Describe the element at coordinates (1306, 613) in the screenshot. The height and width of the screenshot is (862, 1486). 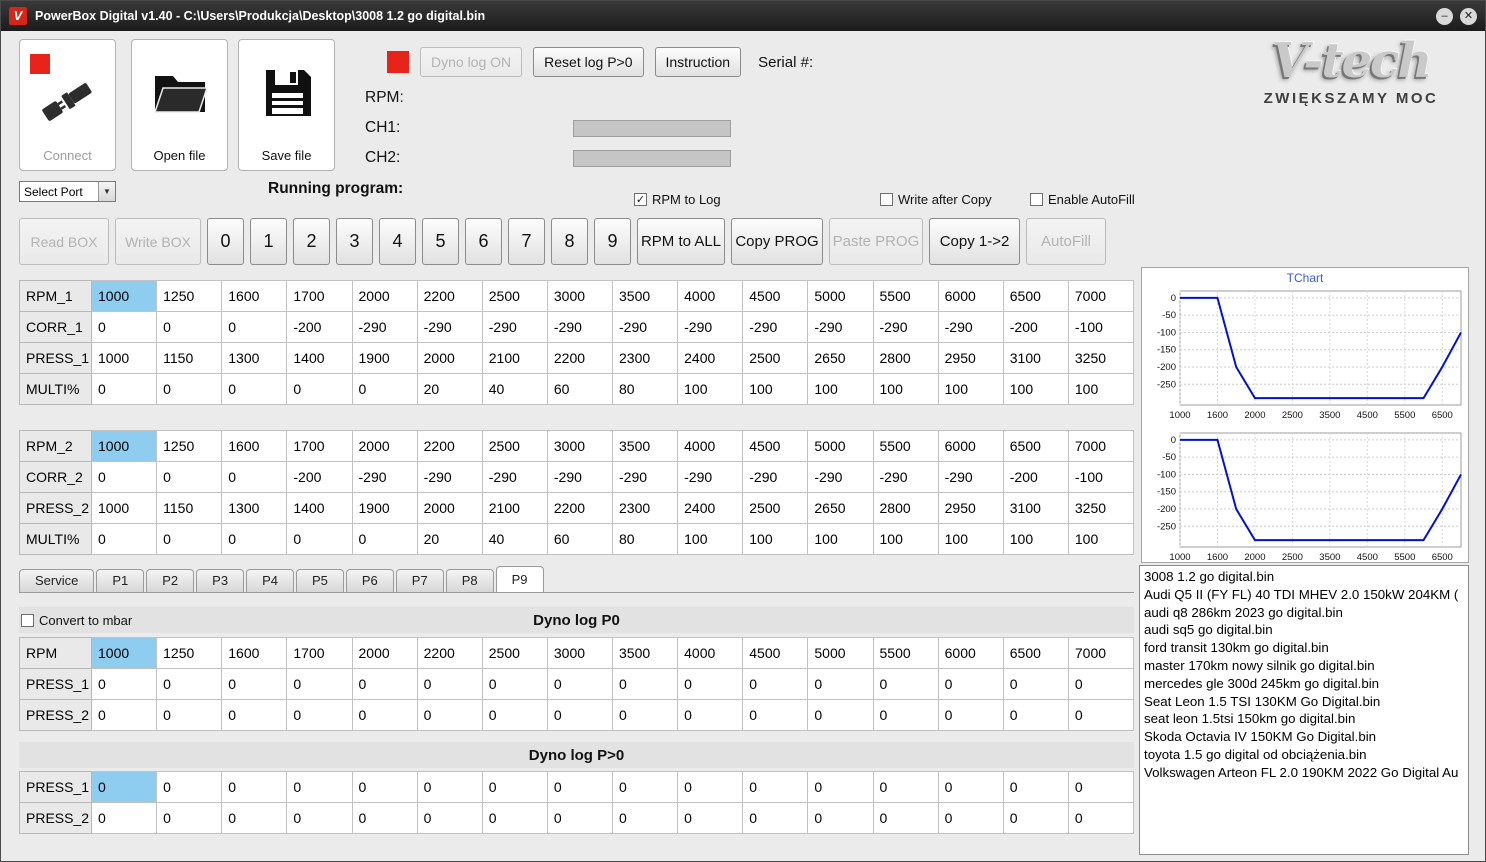
I see `file-list-item: audi q8 286km 2023 go digital.bin` at that location.